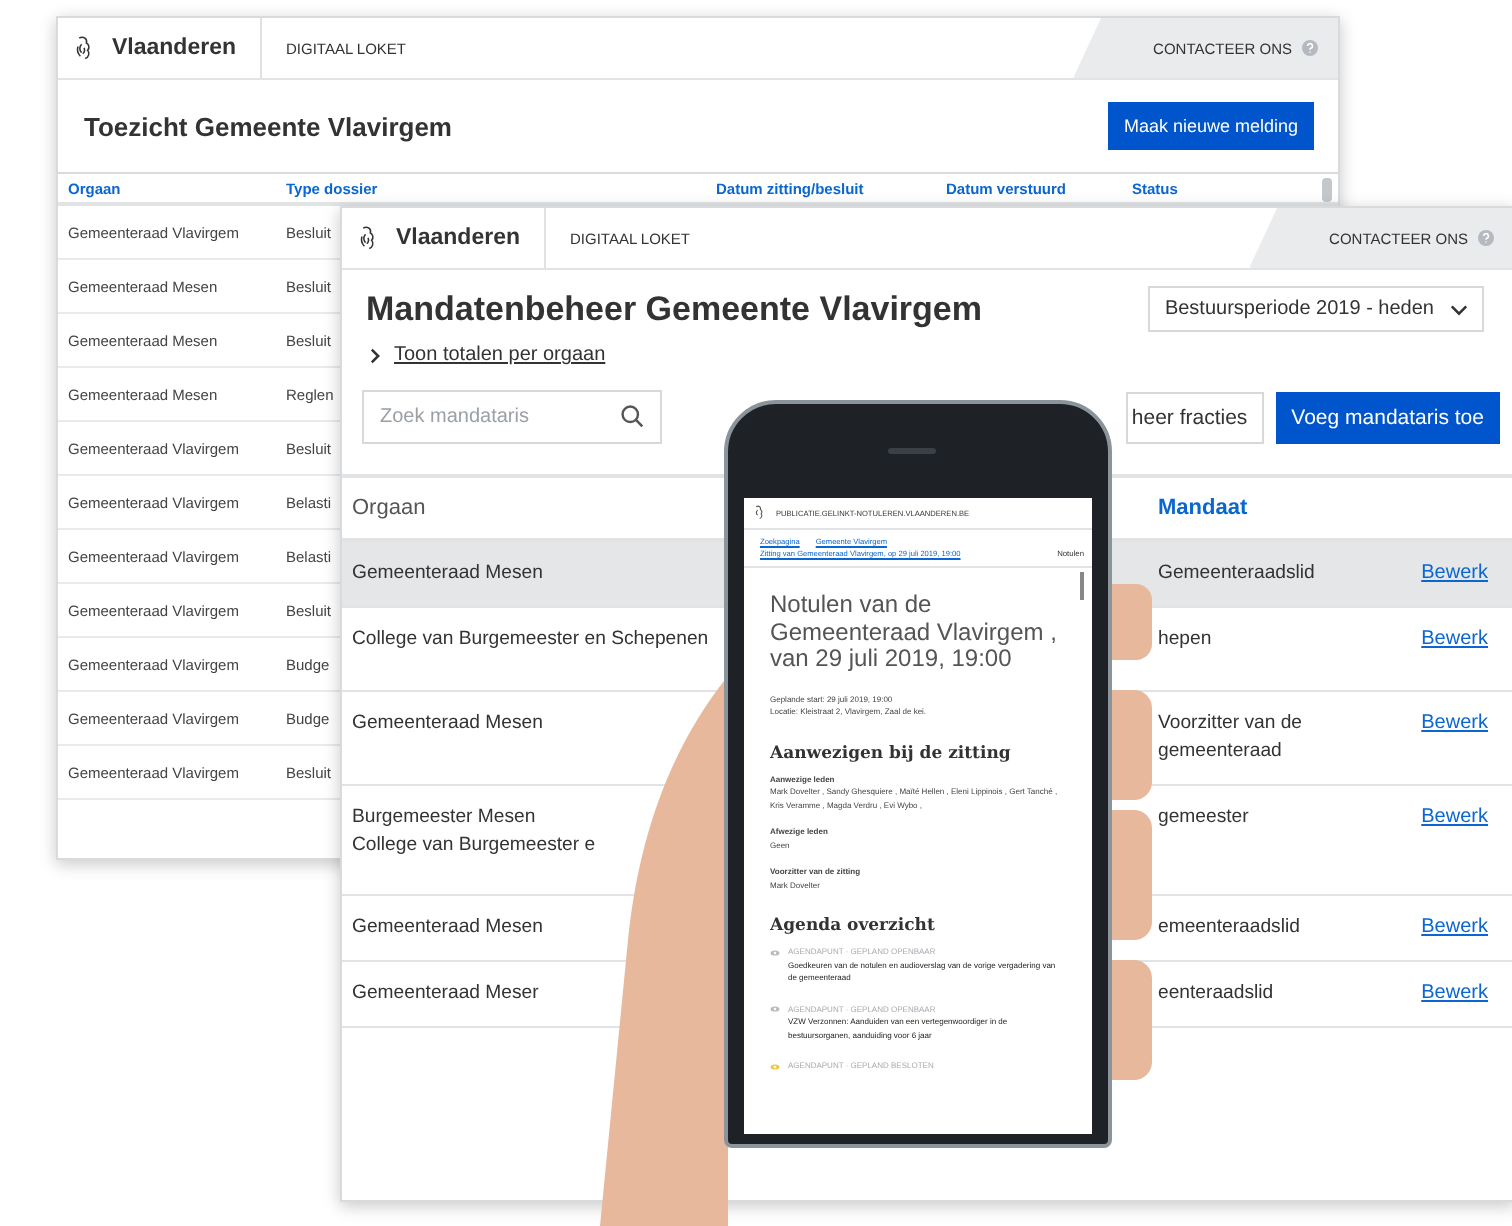 This screenshot has height=1226, width=1512. What do you see at coordinates (912, 451) in the screenshot?
I see `speaker-grille` at bounding box center [912, 451].